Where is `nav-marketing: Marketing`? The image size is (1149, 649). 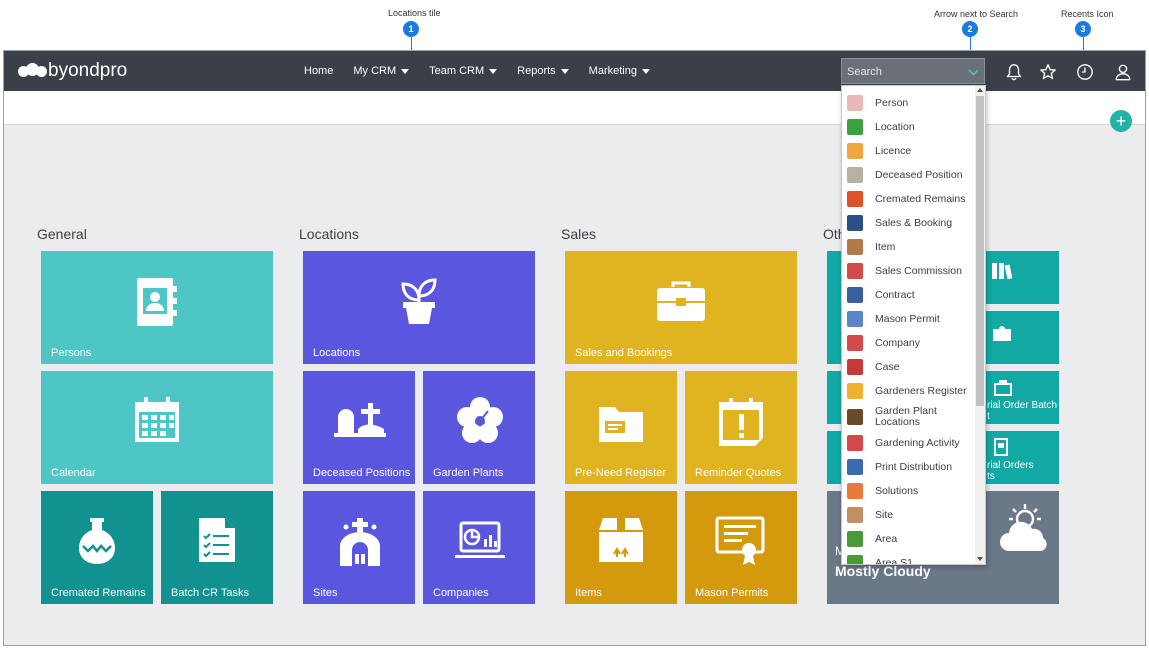 nav-marketing: Marketing is located at coordinates (619, 71).